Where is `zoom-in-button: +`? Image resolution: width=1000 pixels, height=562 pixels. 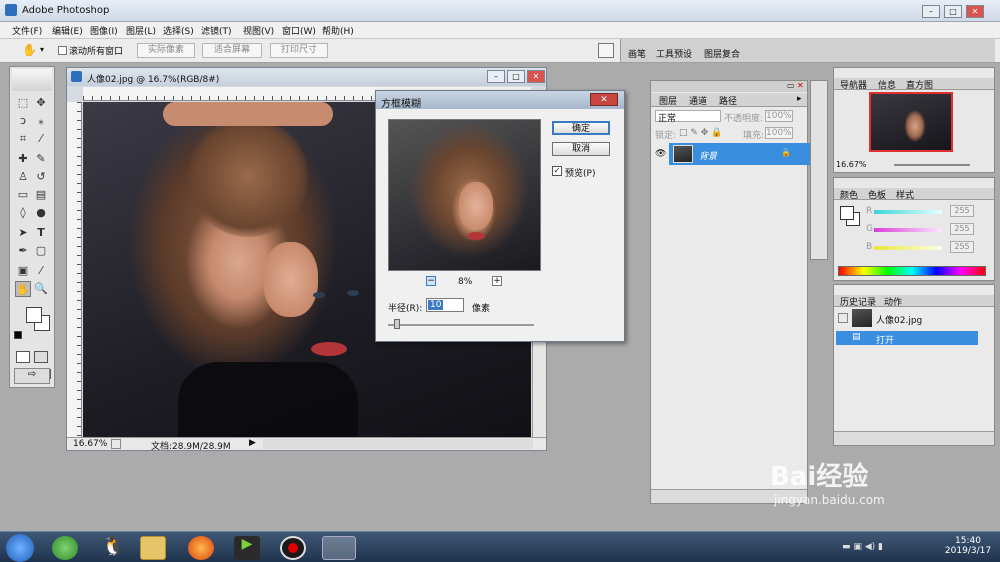
zoom-in-button: + is located at coordinates (497, 281).